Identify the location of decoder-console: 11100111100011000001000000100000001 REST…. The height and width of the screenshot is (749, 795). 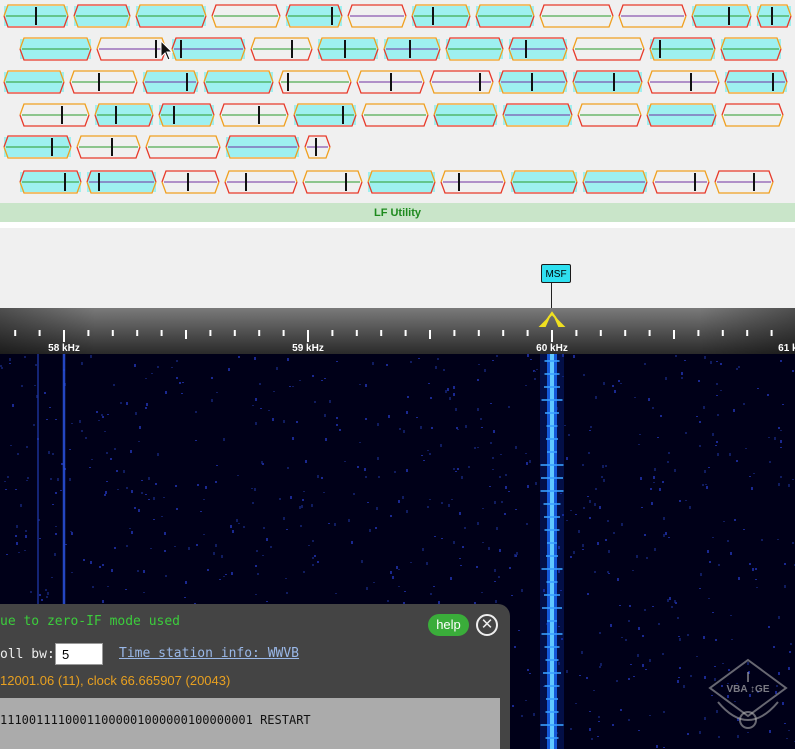
(250, 723).